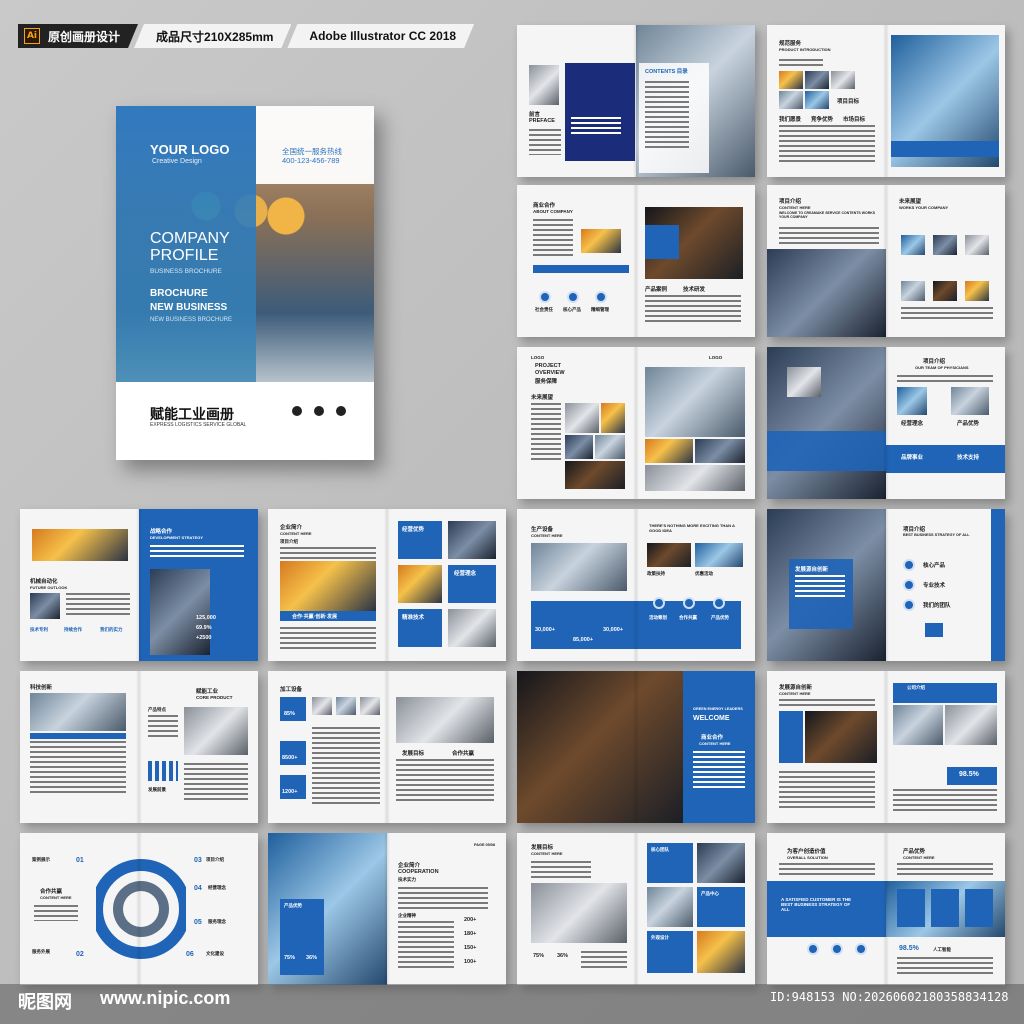 Image resolution: width=1024 pixels, height=1024 pixels. What do you see at coordinates (409, 866) in the screenshot?
I see `s16-title: 企业简介` at bounding box center [409, 866].